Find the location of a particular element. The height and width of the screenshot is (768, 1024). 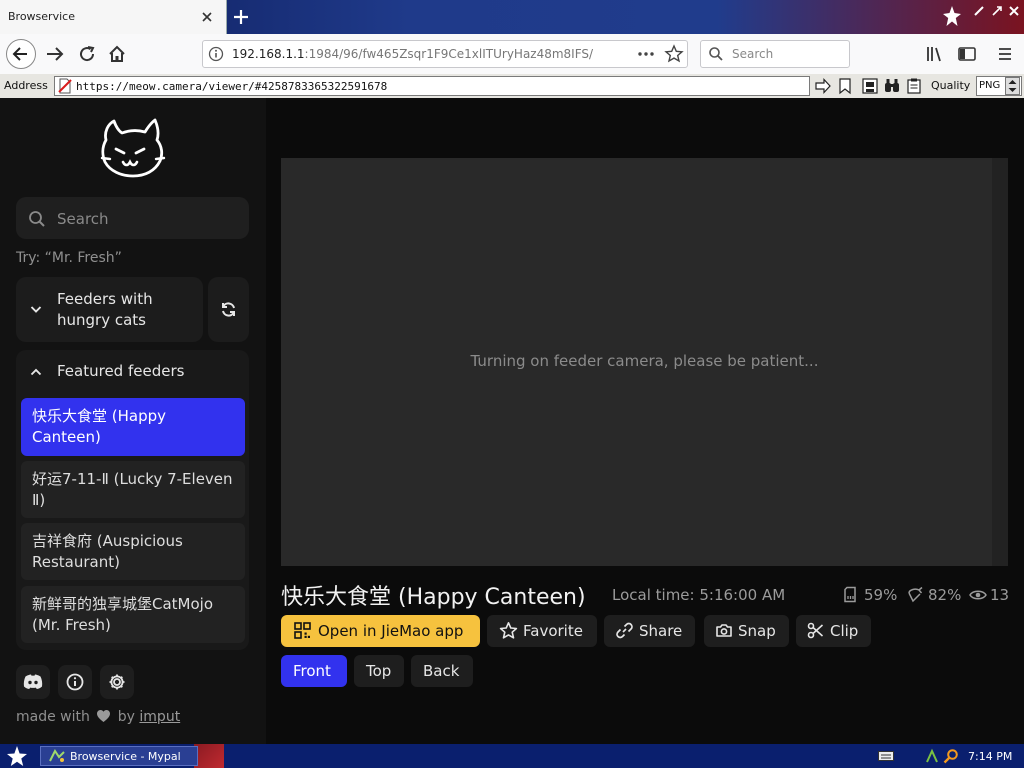

hungry-feeders-label: Feeders with hungry cats is located at coordinates (105, 309).